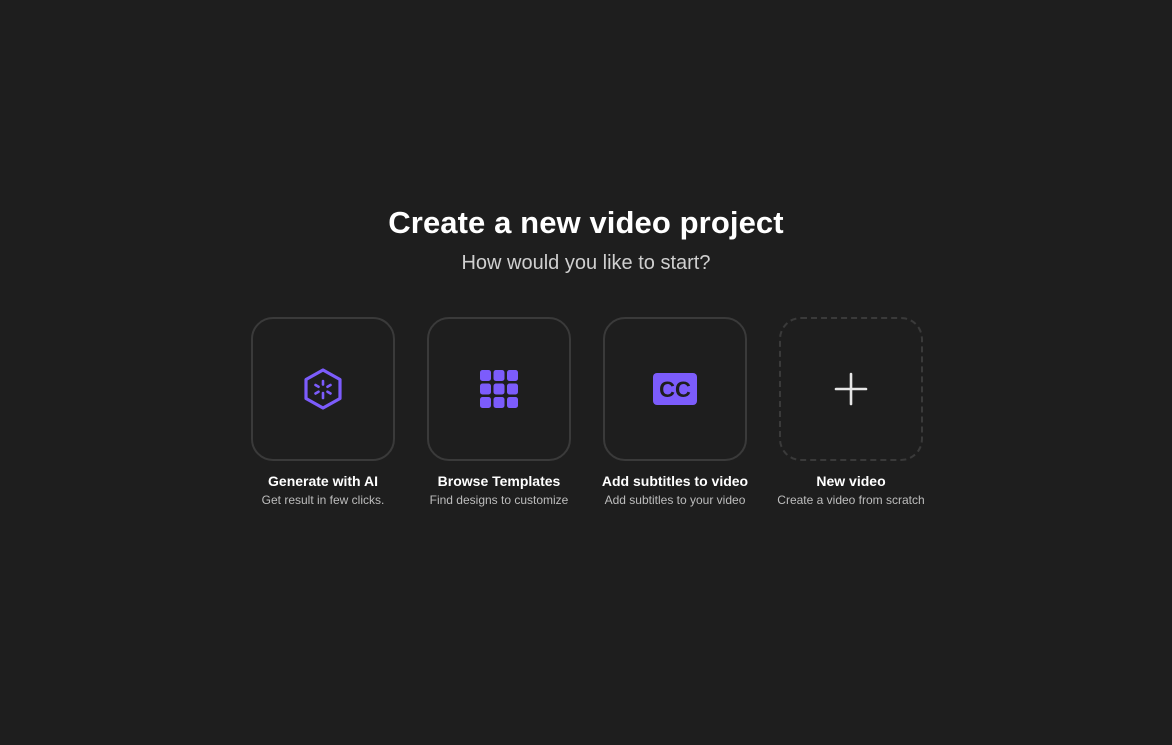  I want to click on closed-captions-icon: CC, so click(675, 389).